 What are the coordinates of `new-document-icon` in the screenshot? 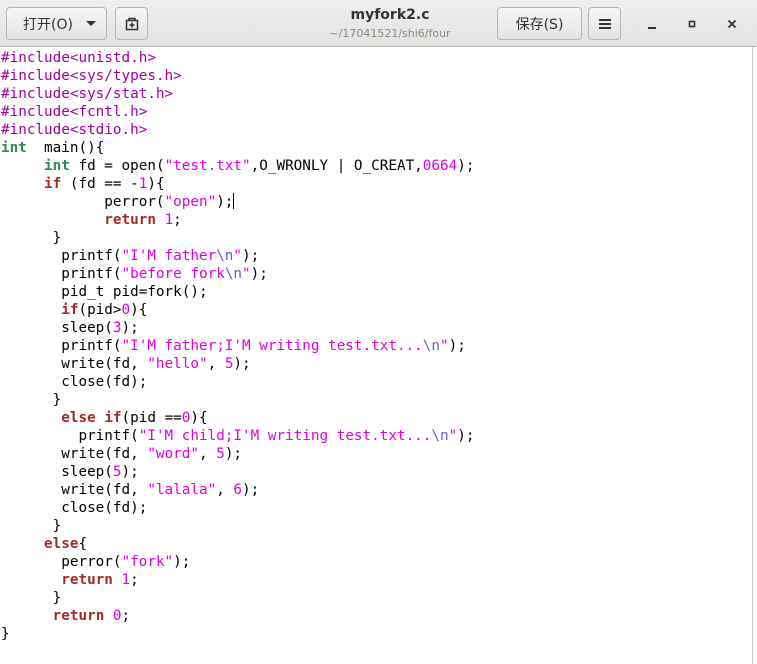 It's located at (131, 23).